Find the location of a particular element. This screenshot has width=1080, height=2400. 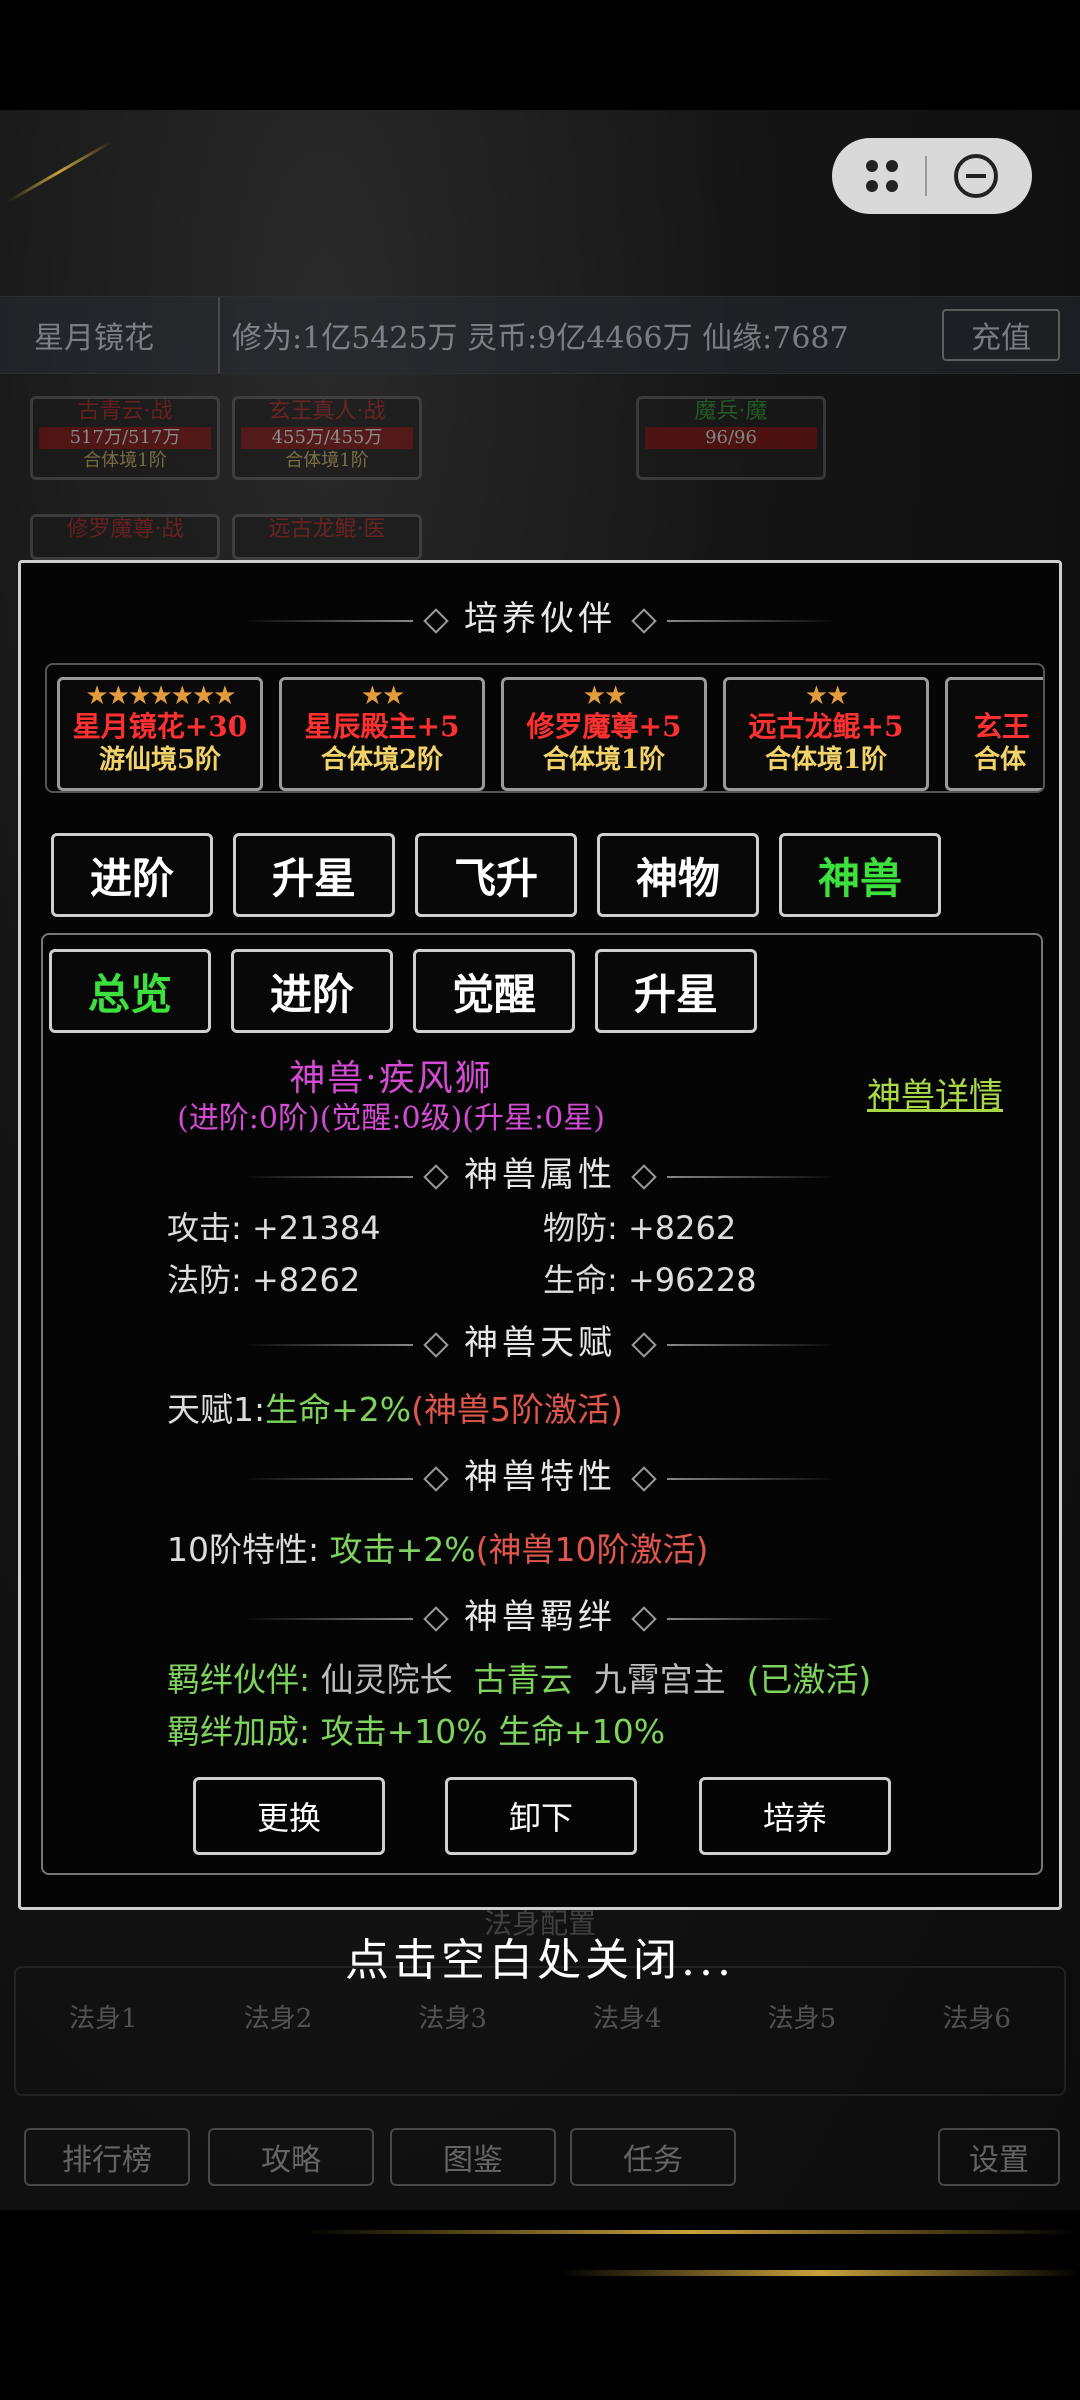

fashen-slot: 法身4 is located at coordinates (627, 2016).